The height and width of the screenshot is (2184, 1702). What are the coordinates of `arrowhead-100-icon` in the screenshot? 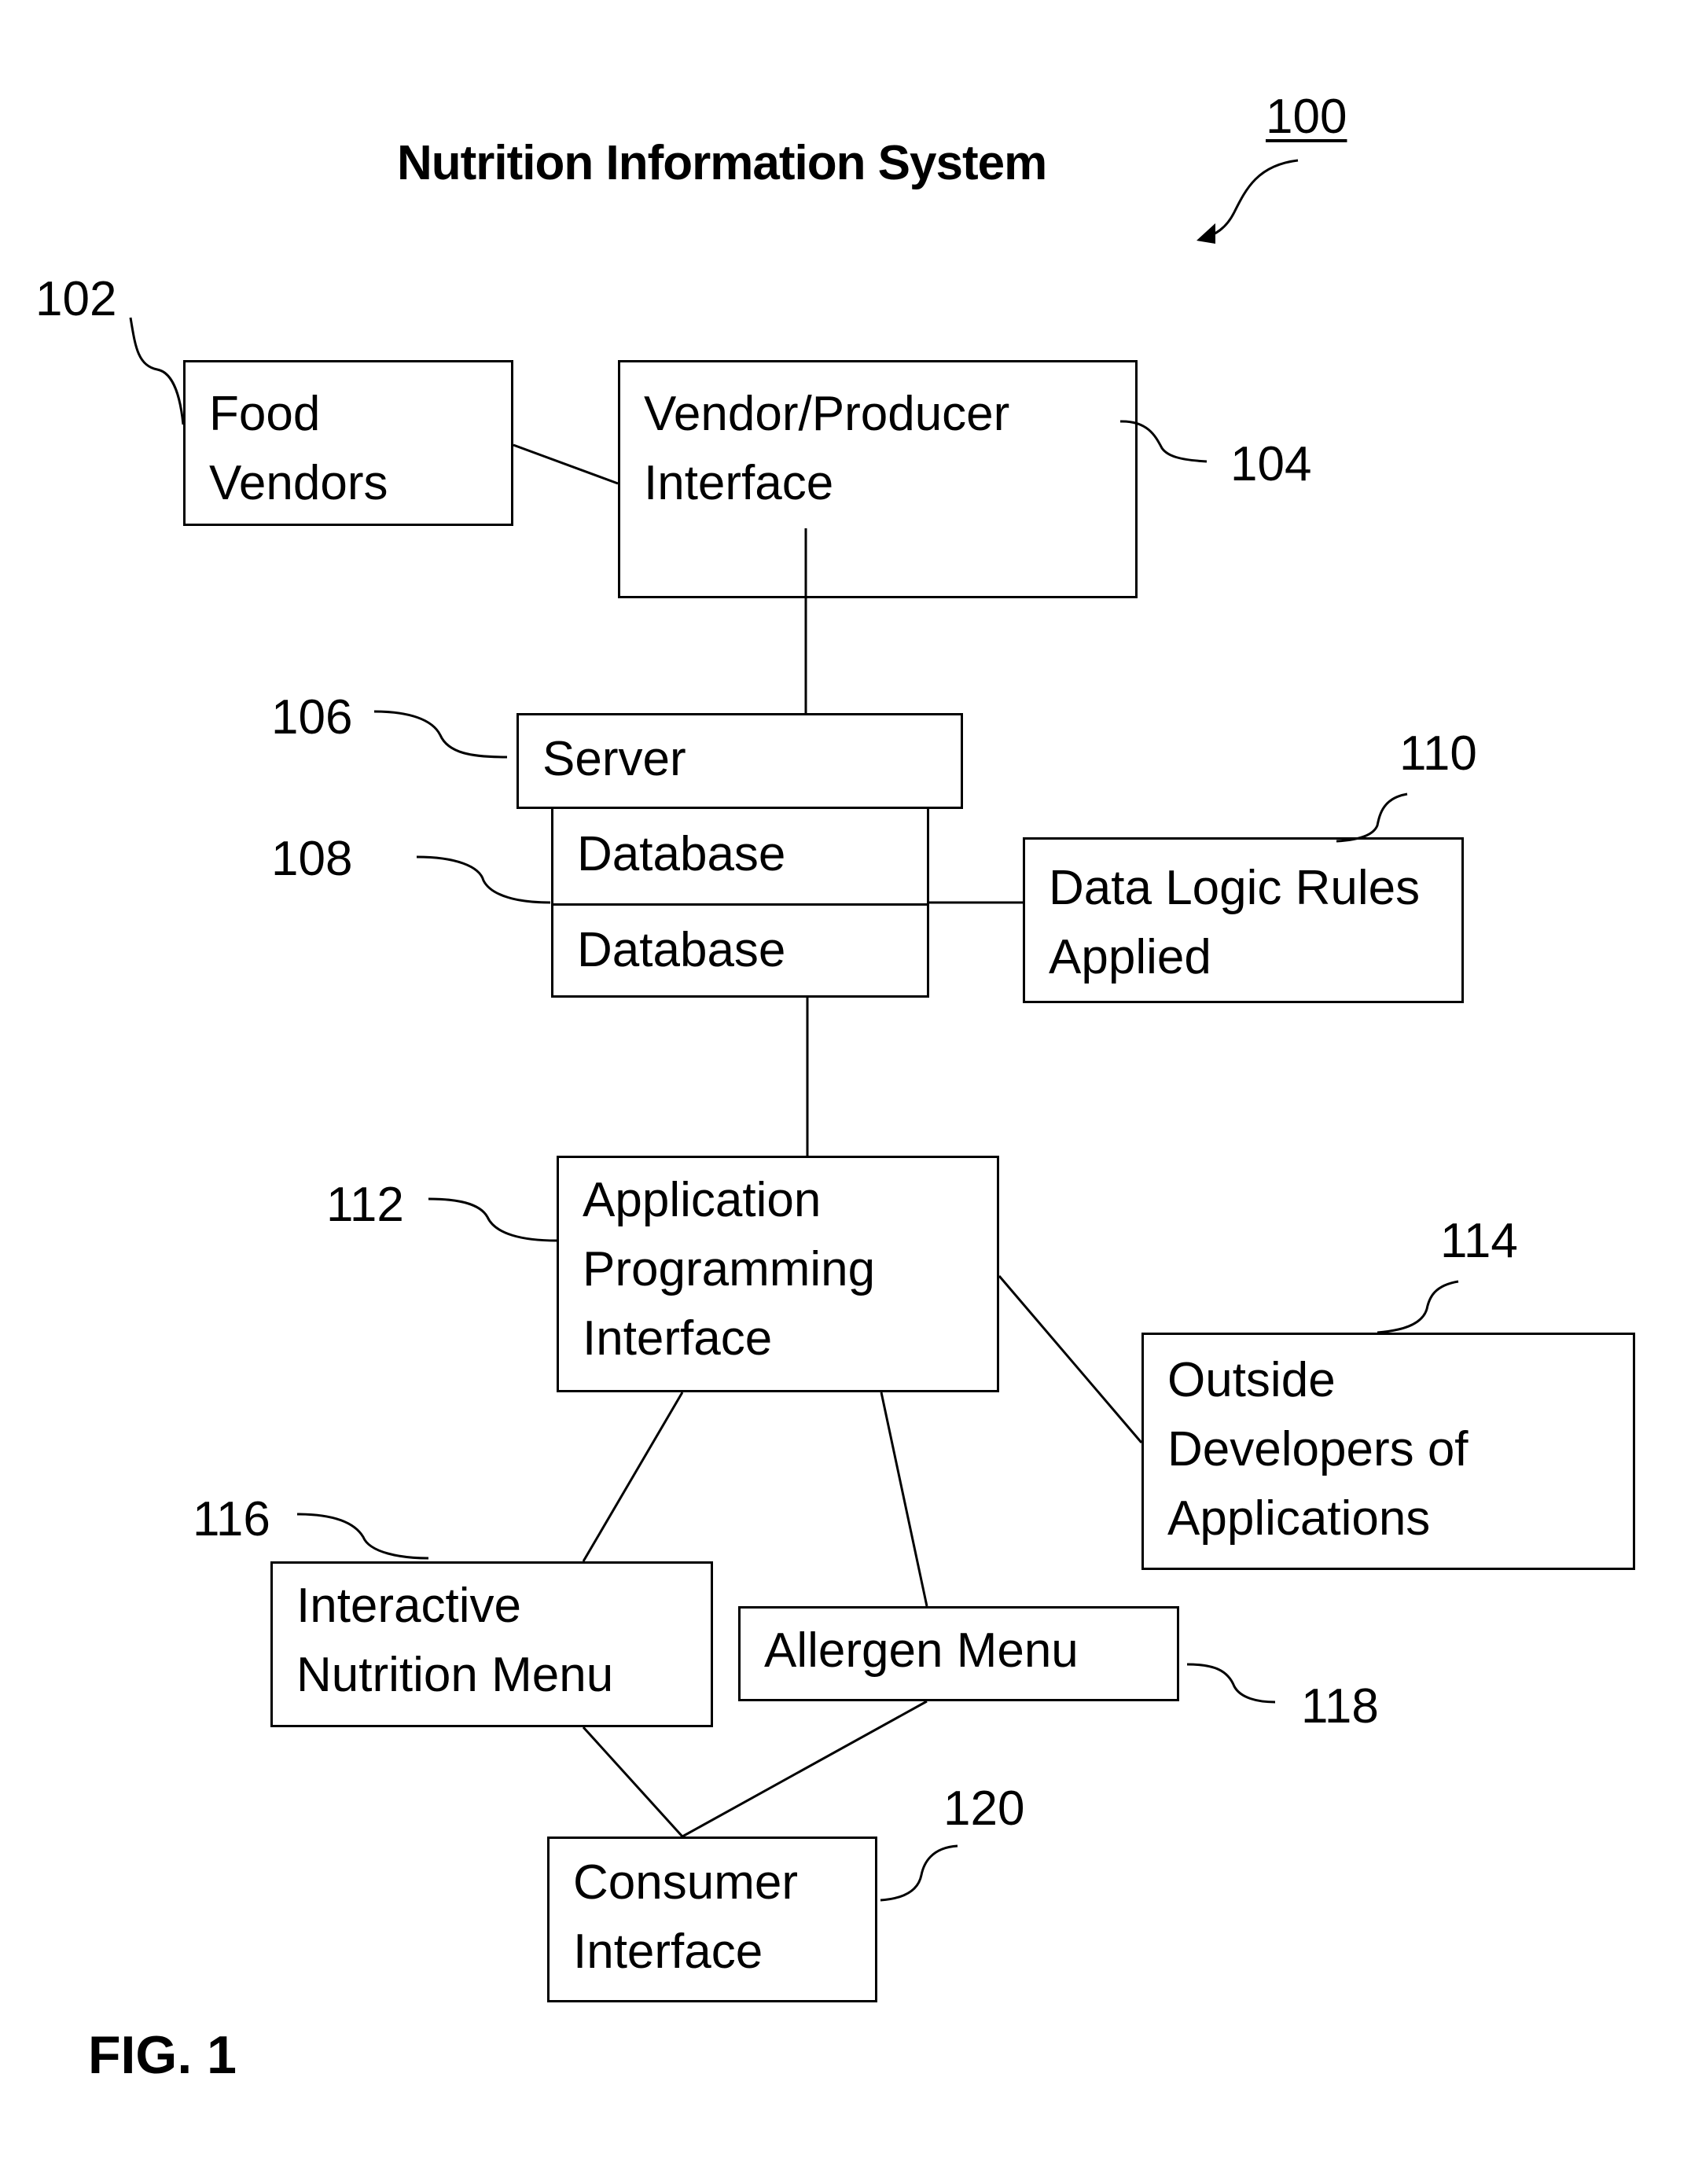 It's located at (1206, 233).